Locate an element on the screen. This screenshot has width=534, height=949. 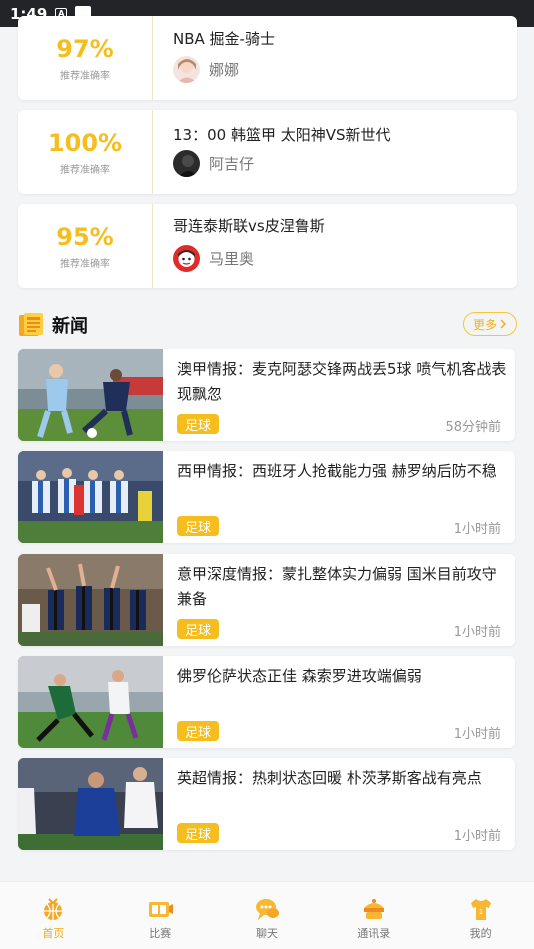
scoreboard-icon is located at coordinates (161, 909).